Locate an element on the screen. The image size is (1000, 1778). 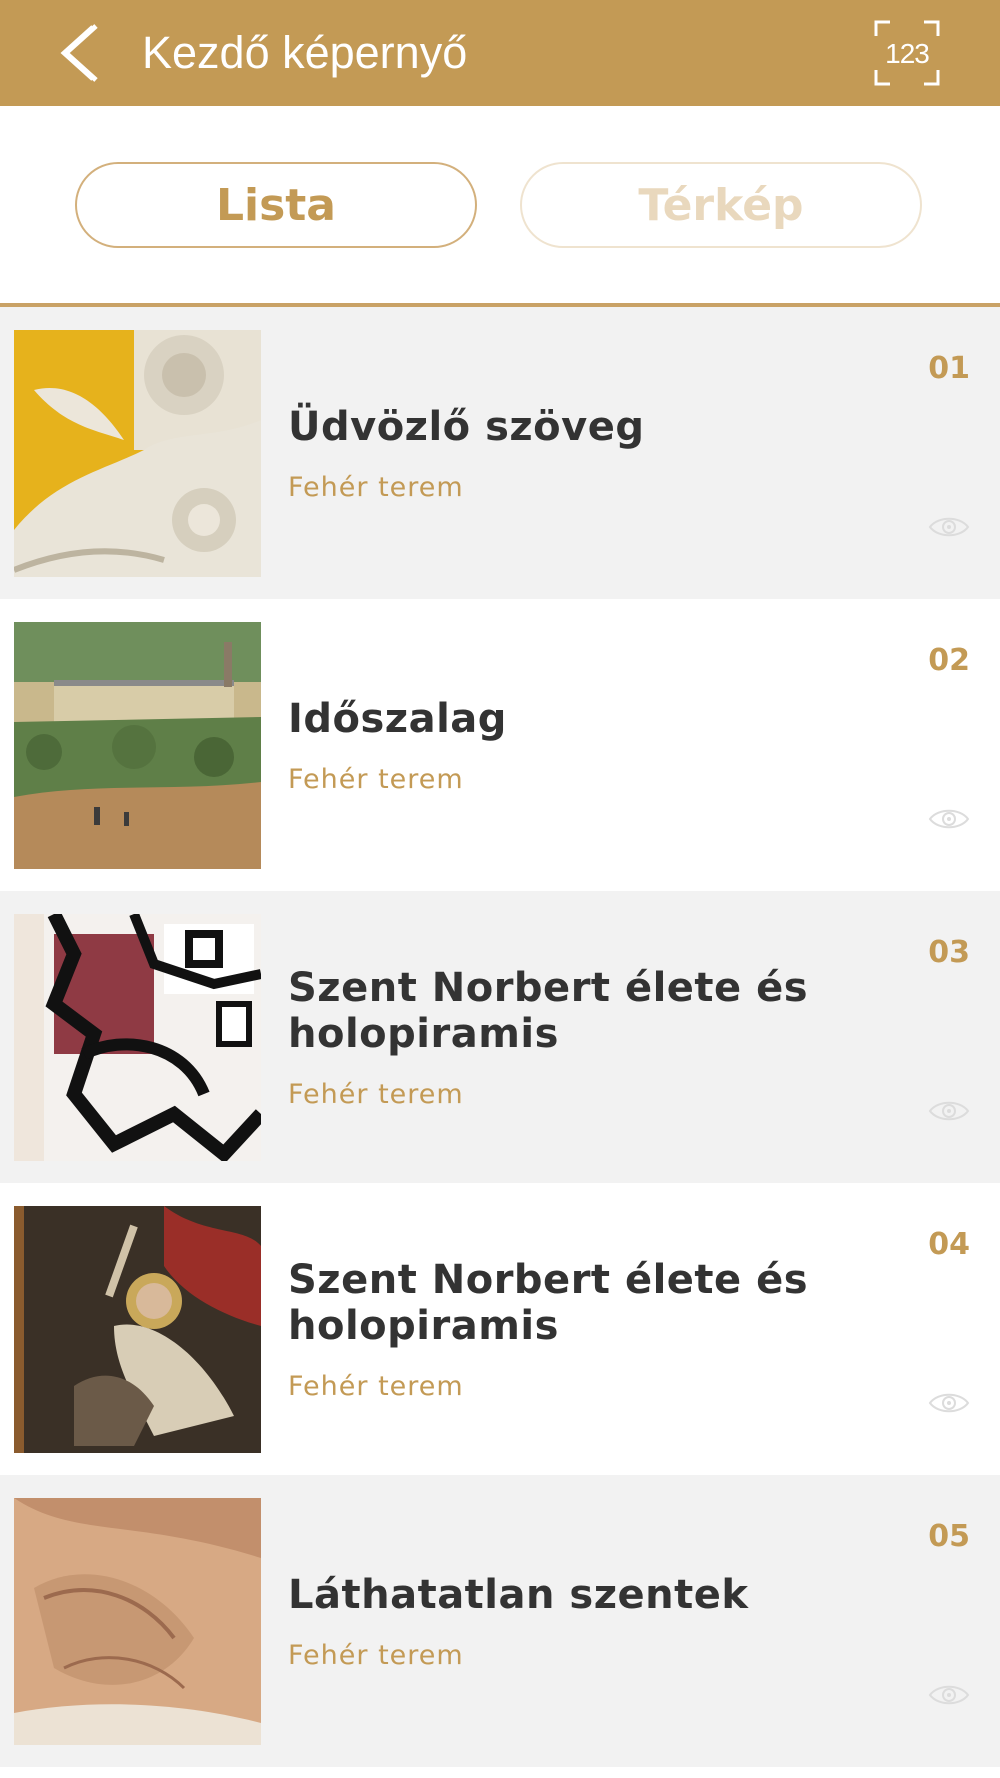
number-entry-icon: 123 is located at coordinates (907, 53).